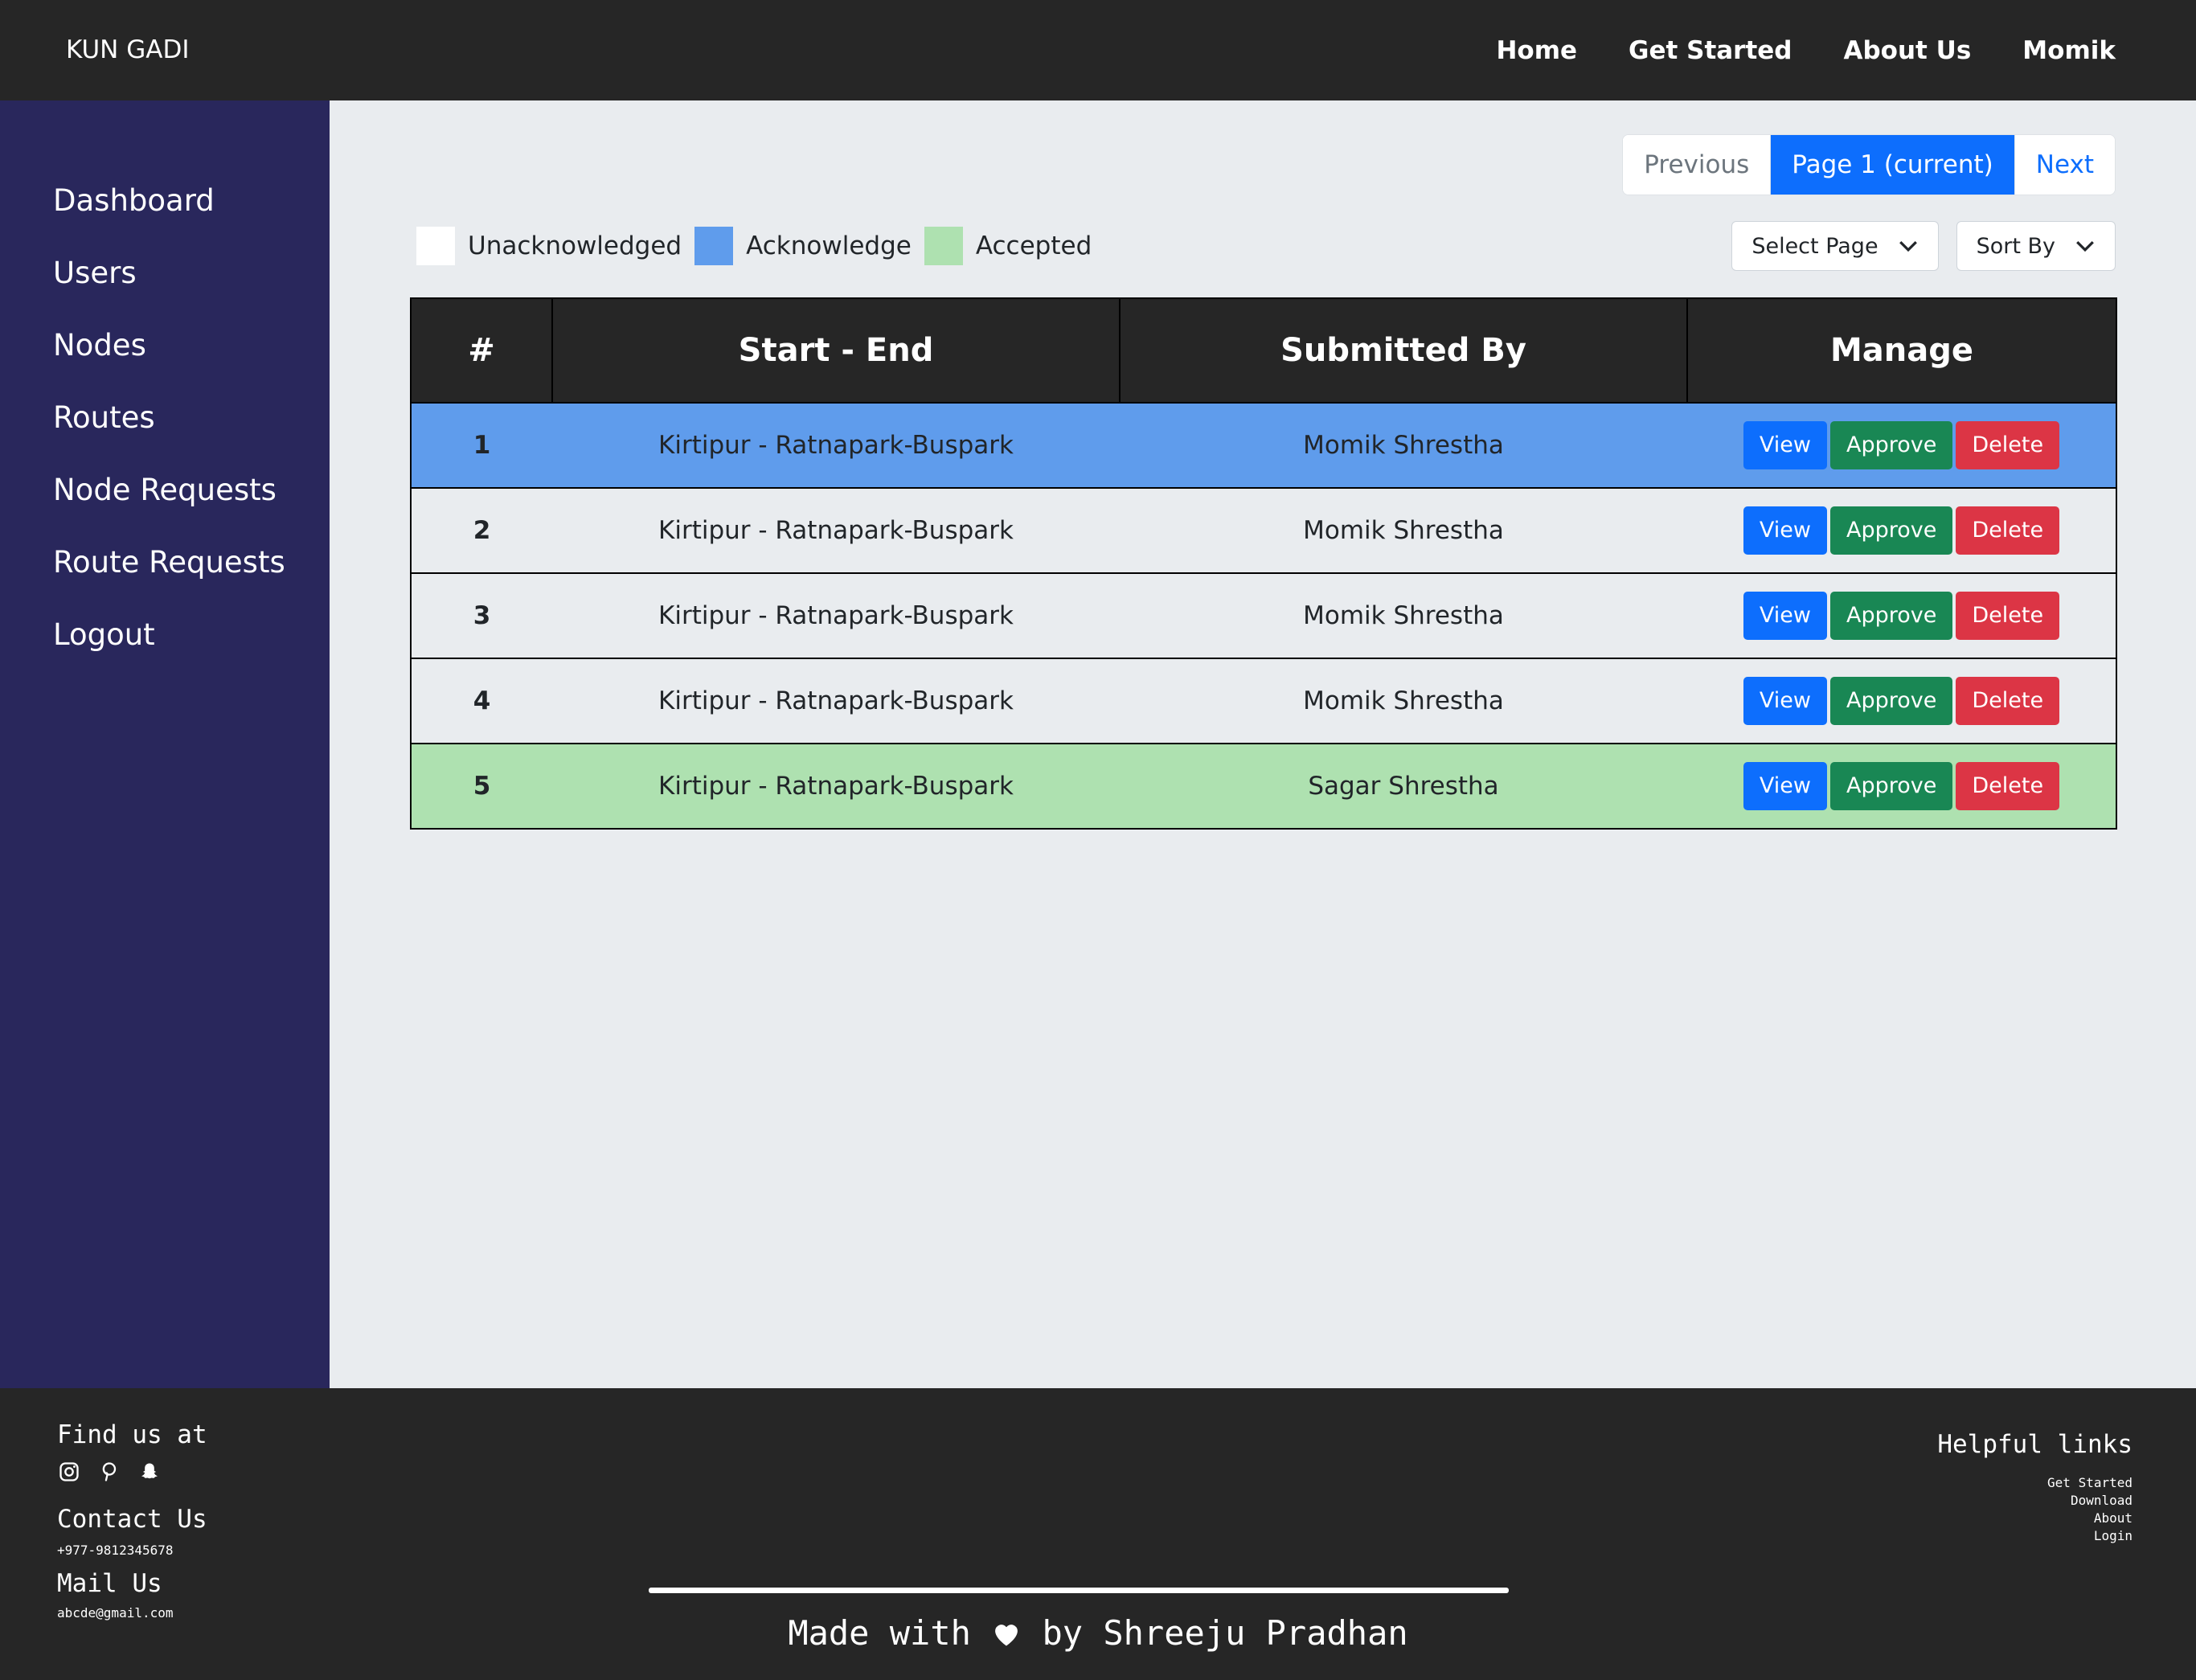 The image size is (2196, 1680). What do you see at coordinates (1806, 50) in the screenshot?
I see `nav-links: Home Get Started About Us Momik` at bounding box center [1806, 50].